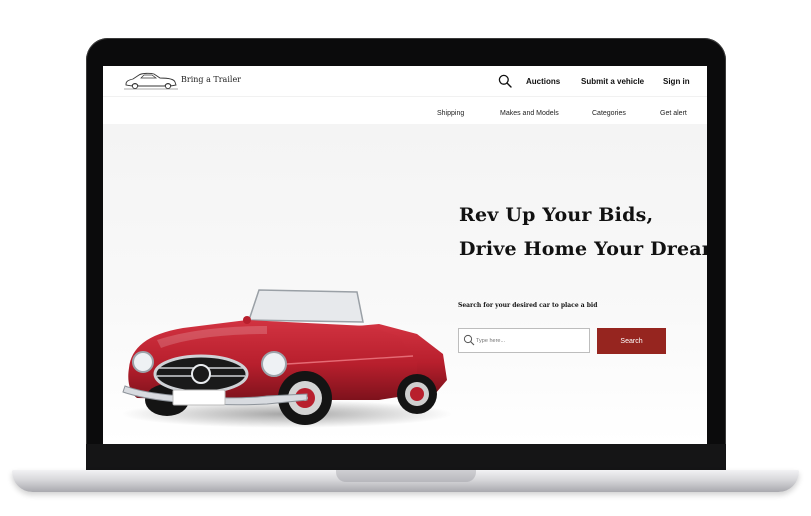 The width and height of the screenshot is (811, 516). What do you see at coordinates (211, 79) in the screenshot?
I see `logo-text: Bring a Trailer` at bounding box center [211, 79].